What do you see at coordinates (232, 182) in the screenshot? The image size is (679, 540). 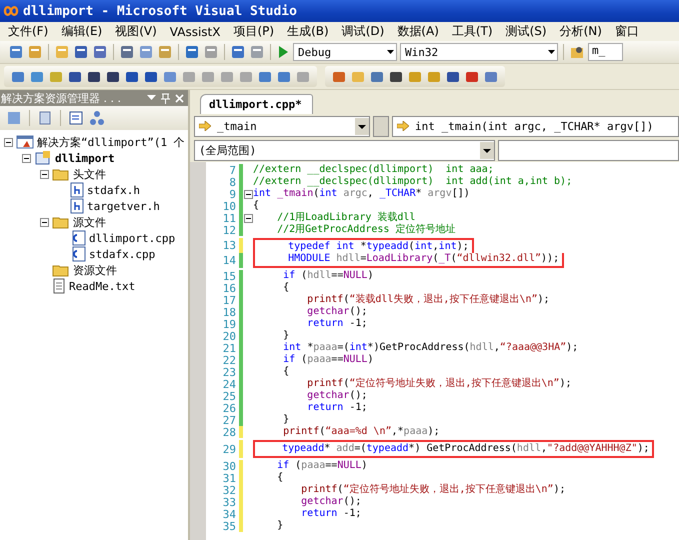 I see `line-number: 8` at bounding box center [232, 182].